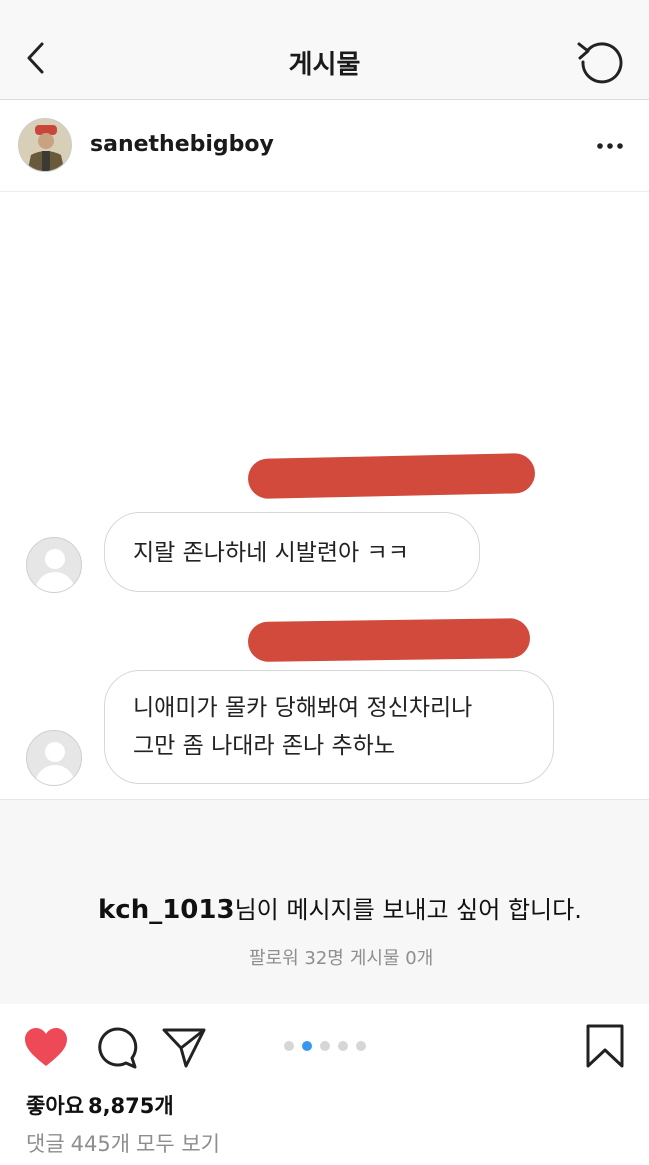  What do you see at coordinates (130, 1106) in the screenshot?
I see `likes-number: 8,875개` at bounding box center [130, 1106].